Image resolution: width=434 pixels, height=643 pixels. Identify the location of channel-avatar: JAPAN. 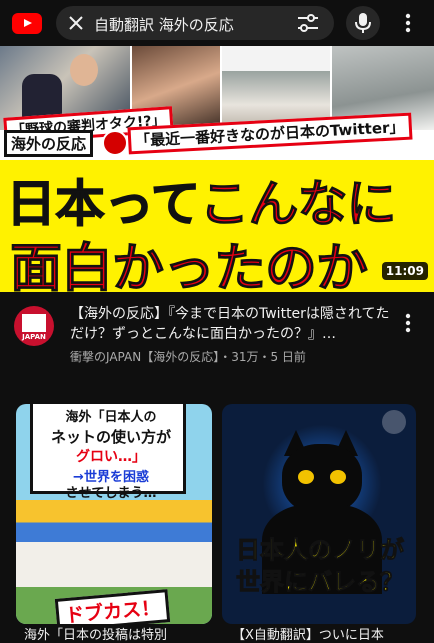
(34, 326).